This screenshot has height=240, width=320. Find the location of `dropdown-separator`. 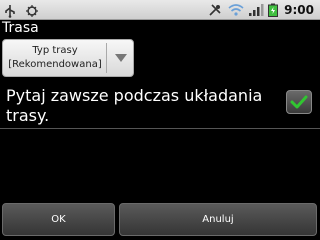

dropdown-separator is located at coordinates (106, 58).